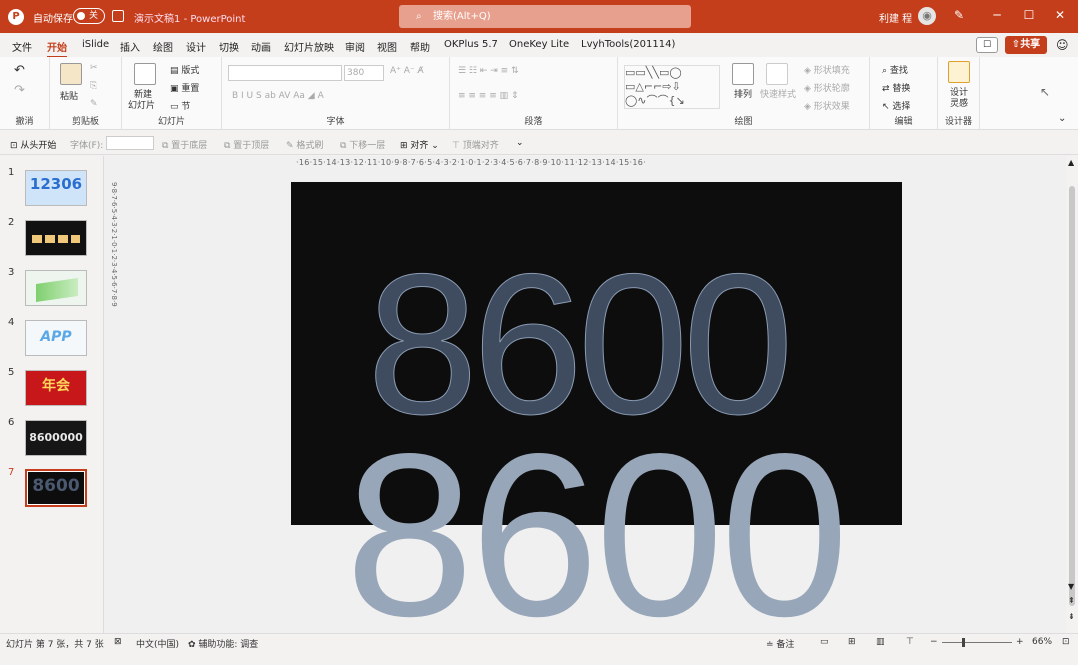 This screenshot has height=665, width=1078. Describe the element at coordinates (777, 74) in the screenshot. I see `quick-styles-icon` at that location.